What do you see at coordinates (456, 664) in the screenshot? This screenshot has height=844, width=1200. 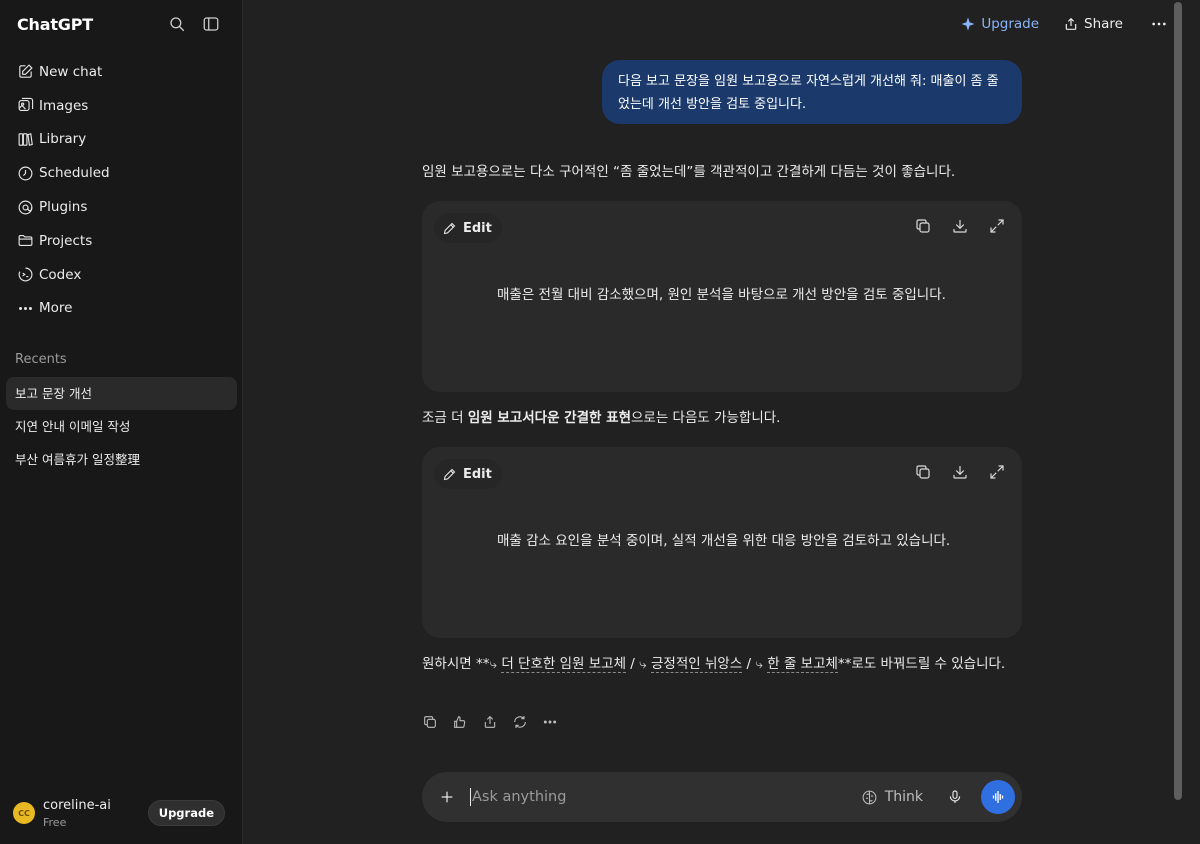 I see `followup-pre: 원하시면 **` at bounding box center [456, 664].